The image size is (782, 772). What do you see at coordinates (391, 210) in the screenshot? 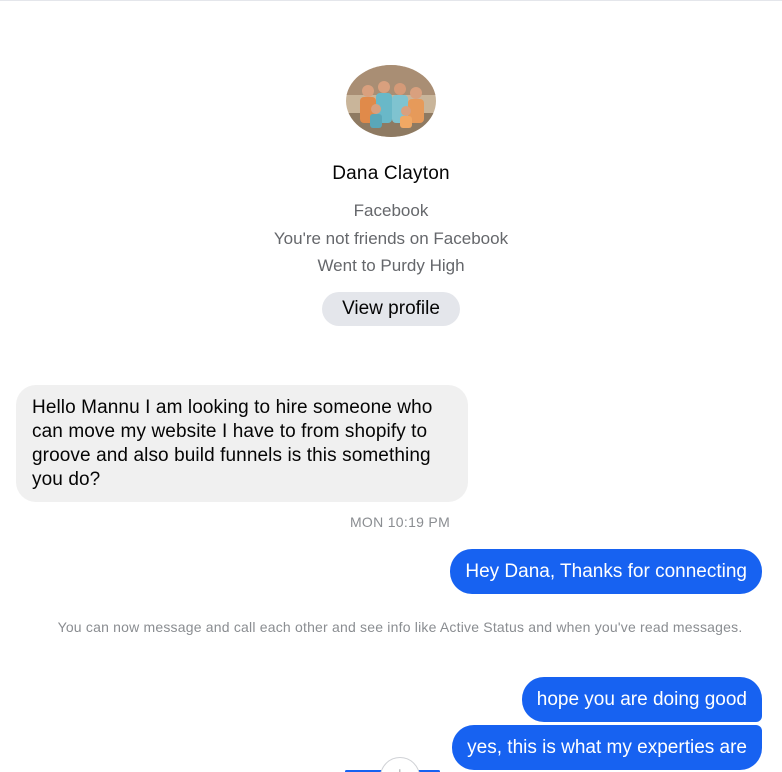
I see `meta-source: Facebook` at bounding box center [391, 210].